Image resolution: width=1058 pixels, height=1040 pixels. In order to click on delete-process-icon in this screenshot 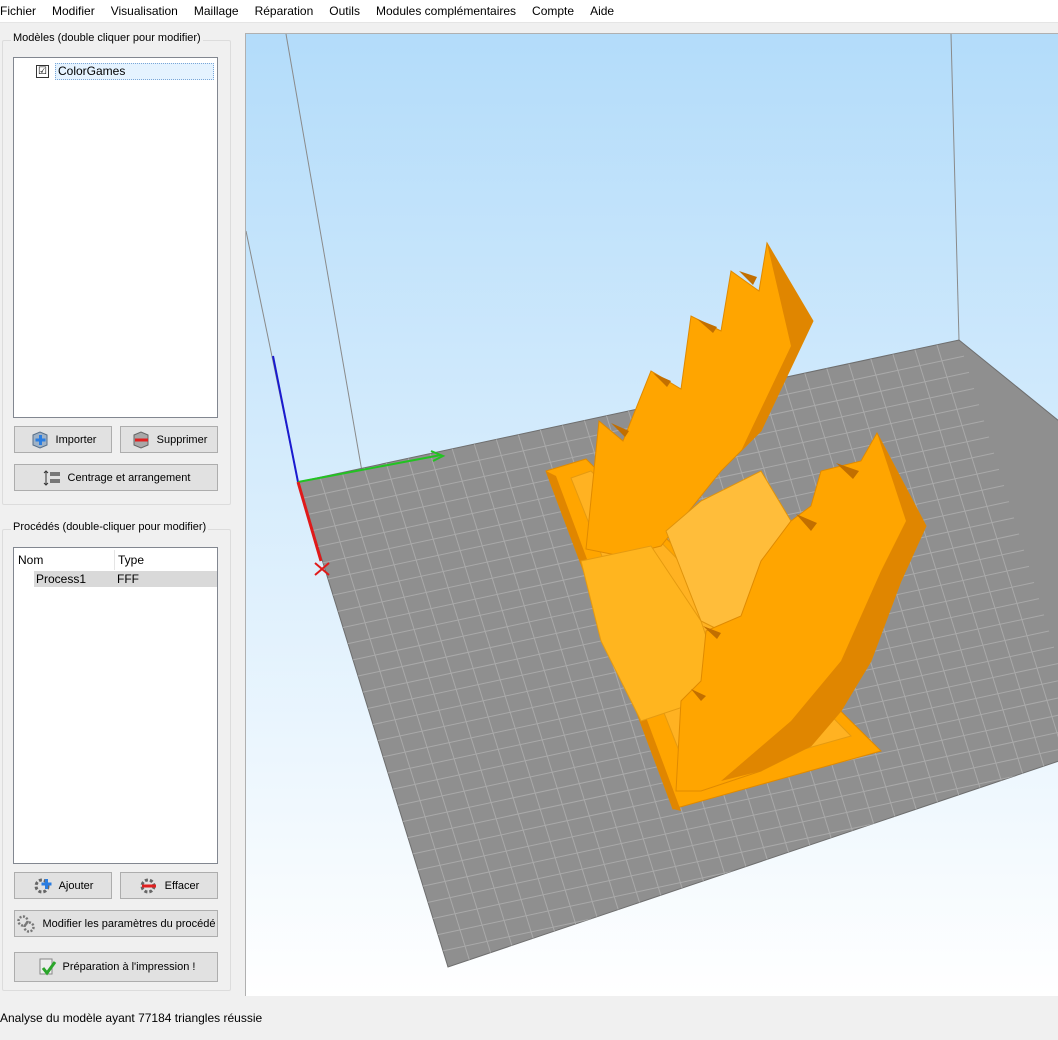, I will do `click(149, 886)`.